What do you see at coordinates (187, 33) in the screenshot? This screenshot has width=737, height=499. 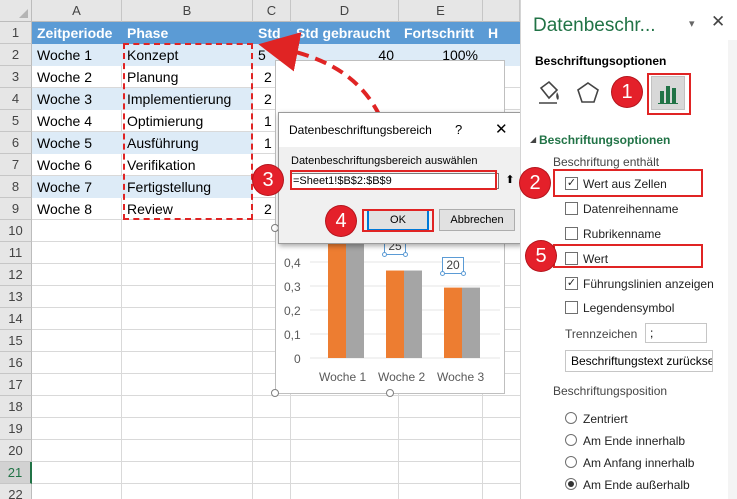 I see `cell-b1: Phase` at bounding box center [187, 33].